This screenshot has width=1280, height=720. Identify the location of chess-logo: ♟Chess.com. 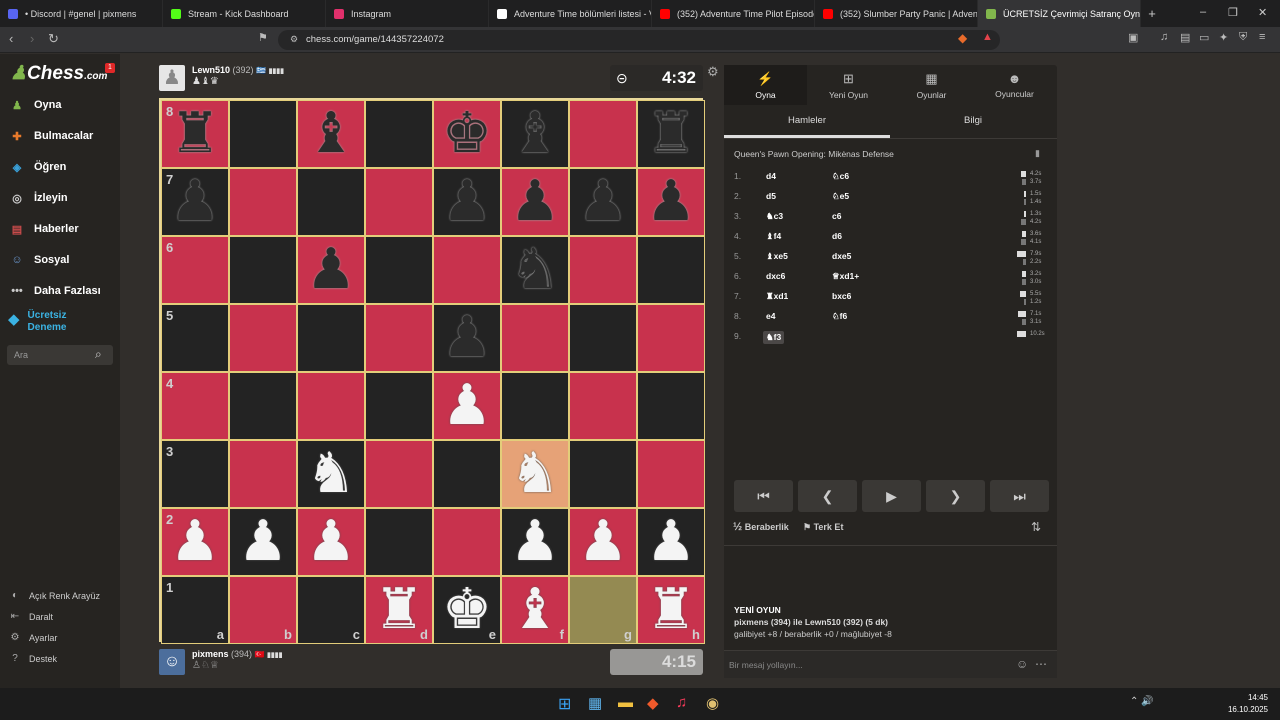
(58, 73).